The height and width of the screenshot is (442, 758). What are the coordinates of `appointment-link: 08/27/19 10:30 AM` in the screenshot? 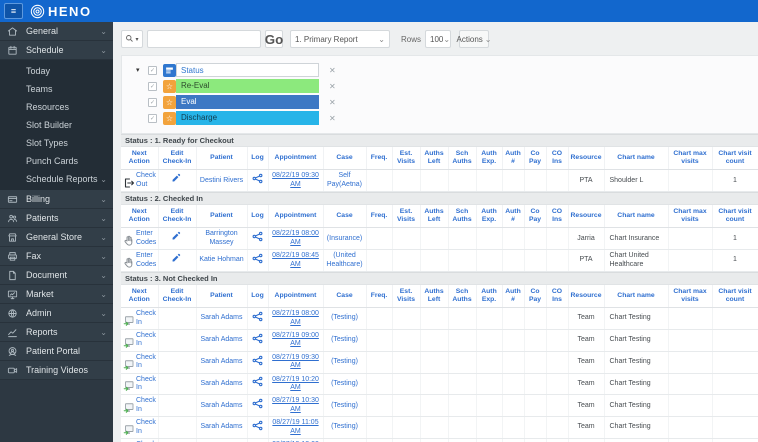 It's located at (295, 404).